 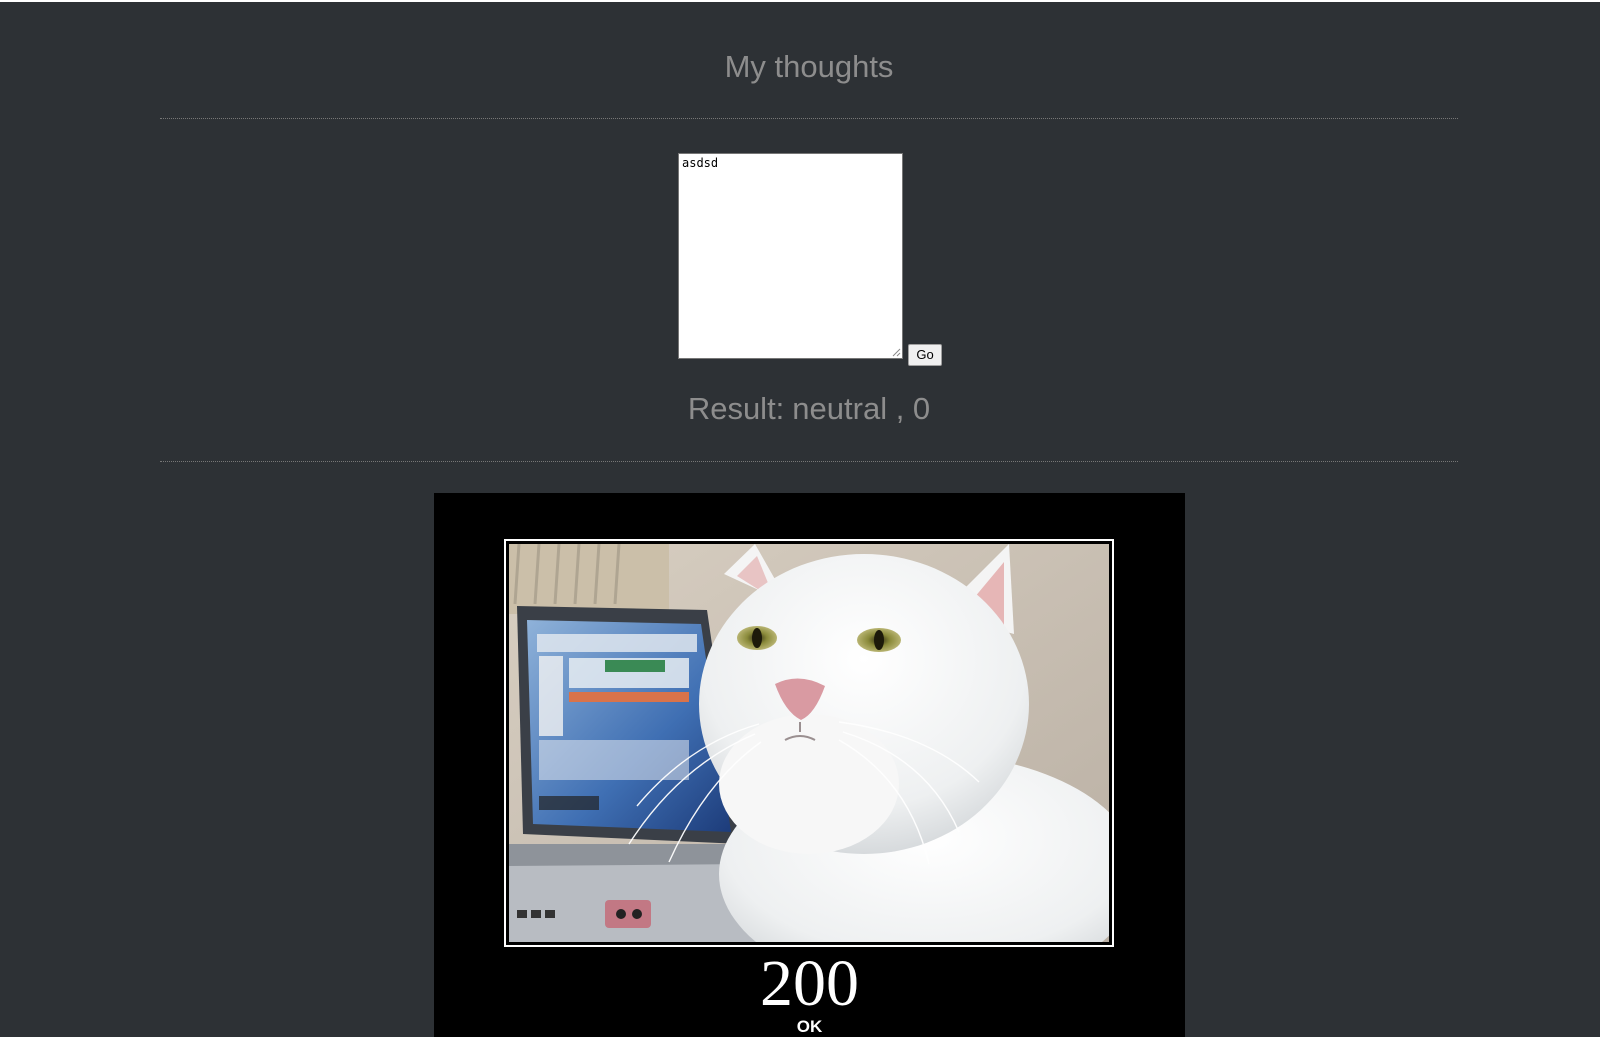 I want to click on thoughts-textarea: asdsd, so click(x=790, y=256).